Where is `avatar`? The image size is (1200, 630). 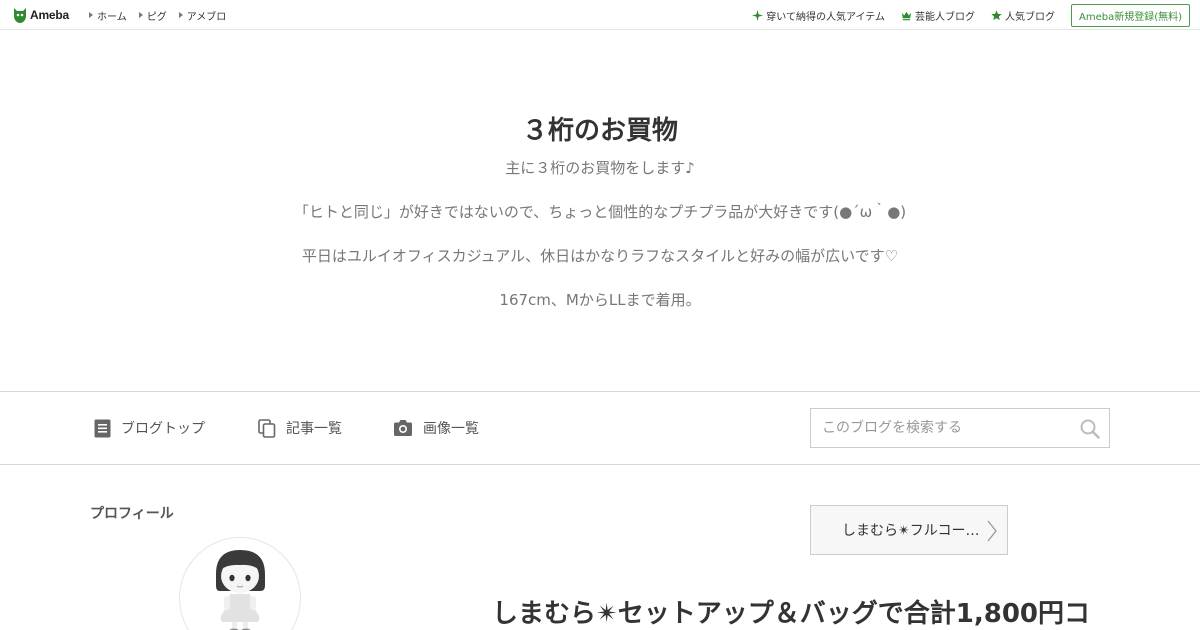 avatar is located at coordinates (240, 583).